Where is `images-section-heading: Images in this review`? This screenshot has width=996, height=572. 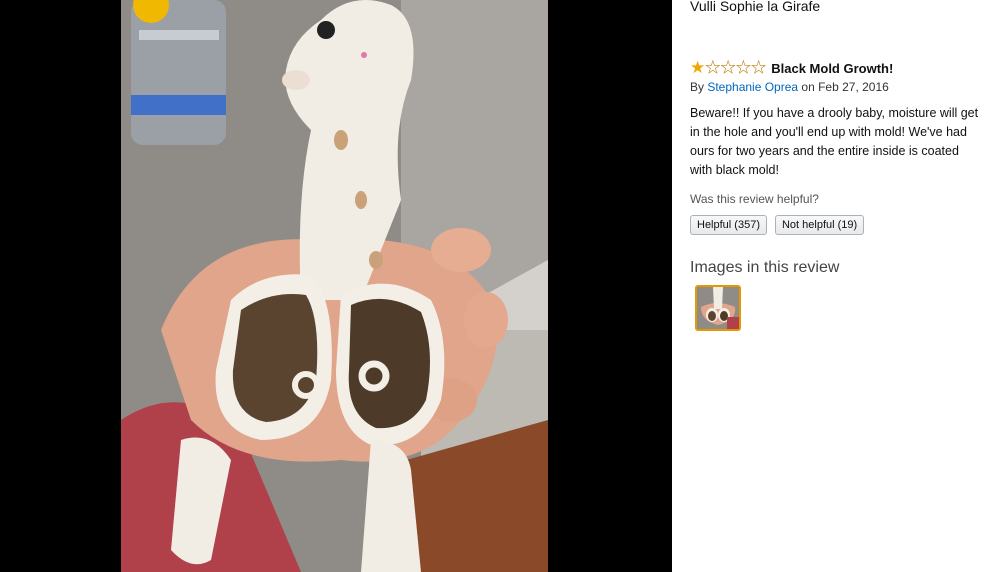
images-section-heading: Images in this review is located at coordinates (765, 267).